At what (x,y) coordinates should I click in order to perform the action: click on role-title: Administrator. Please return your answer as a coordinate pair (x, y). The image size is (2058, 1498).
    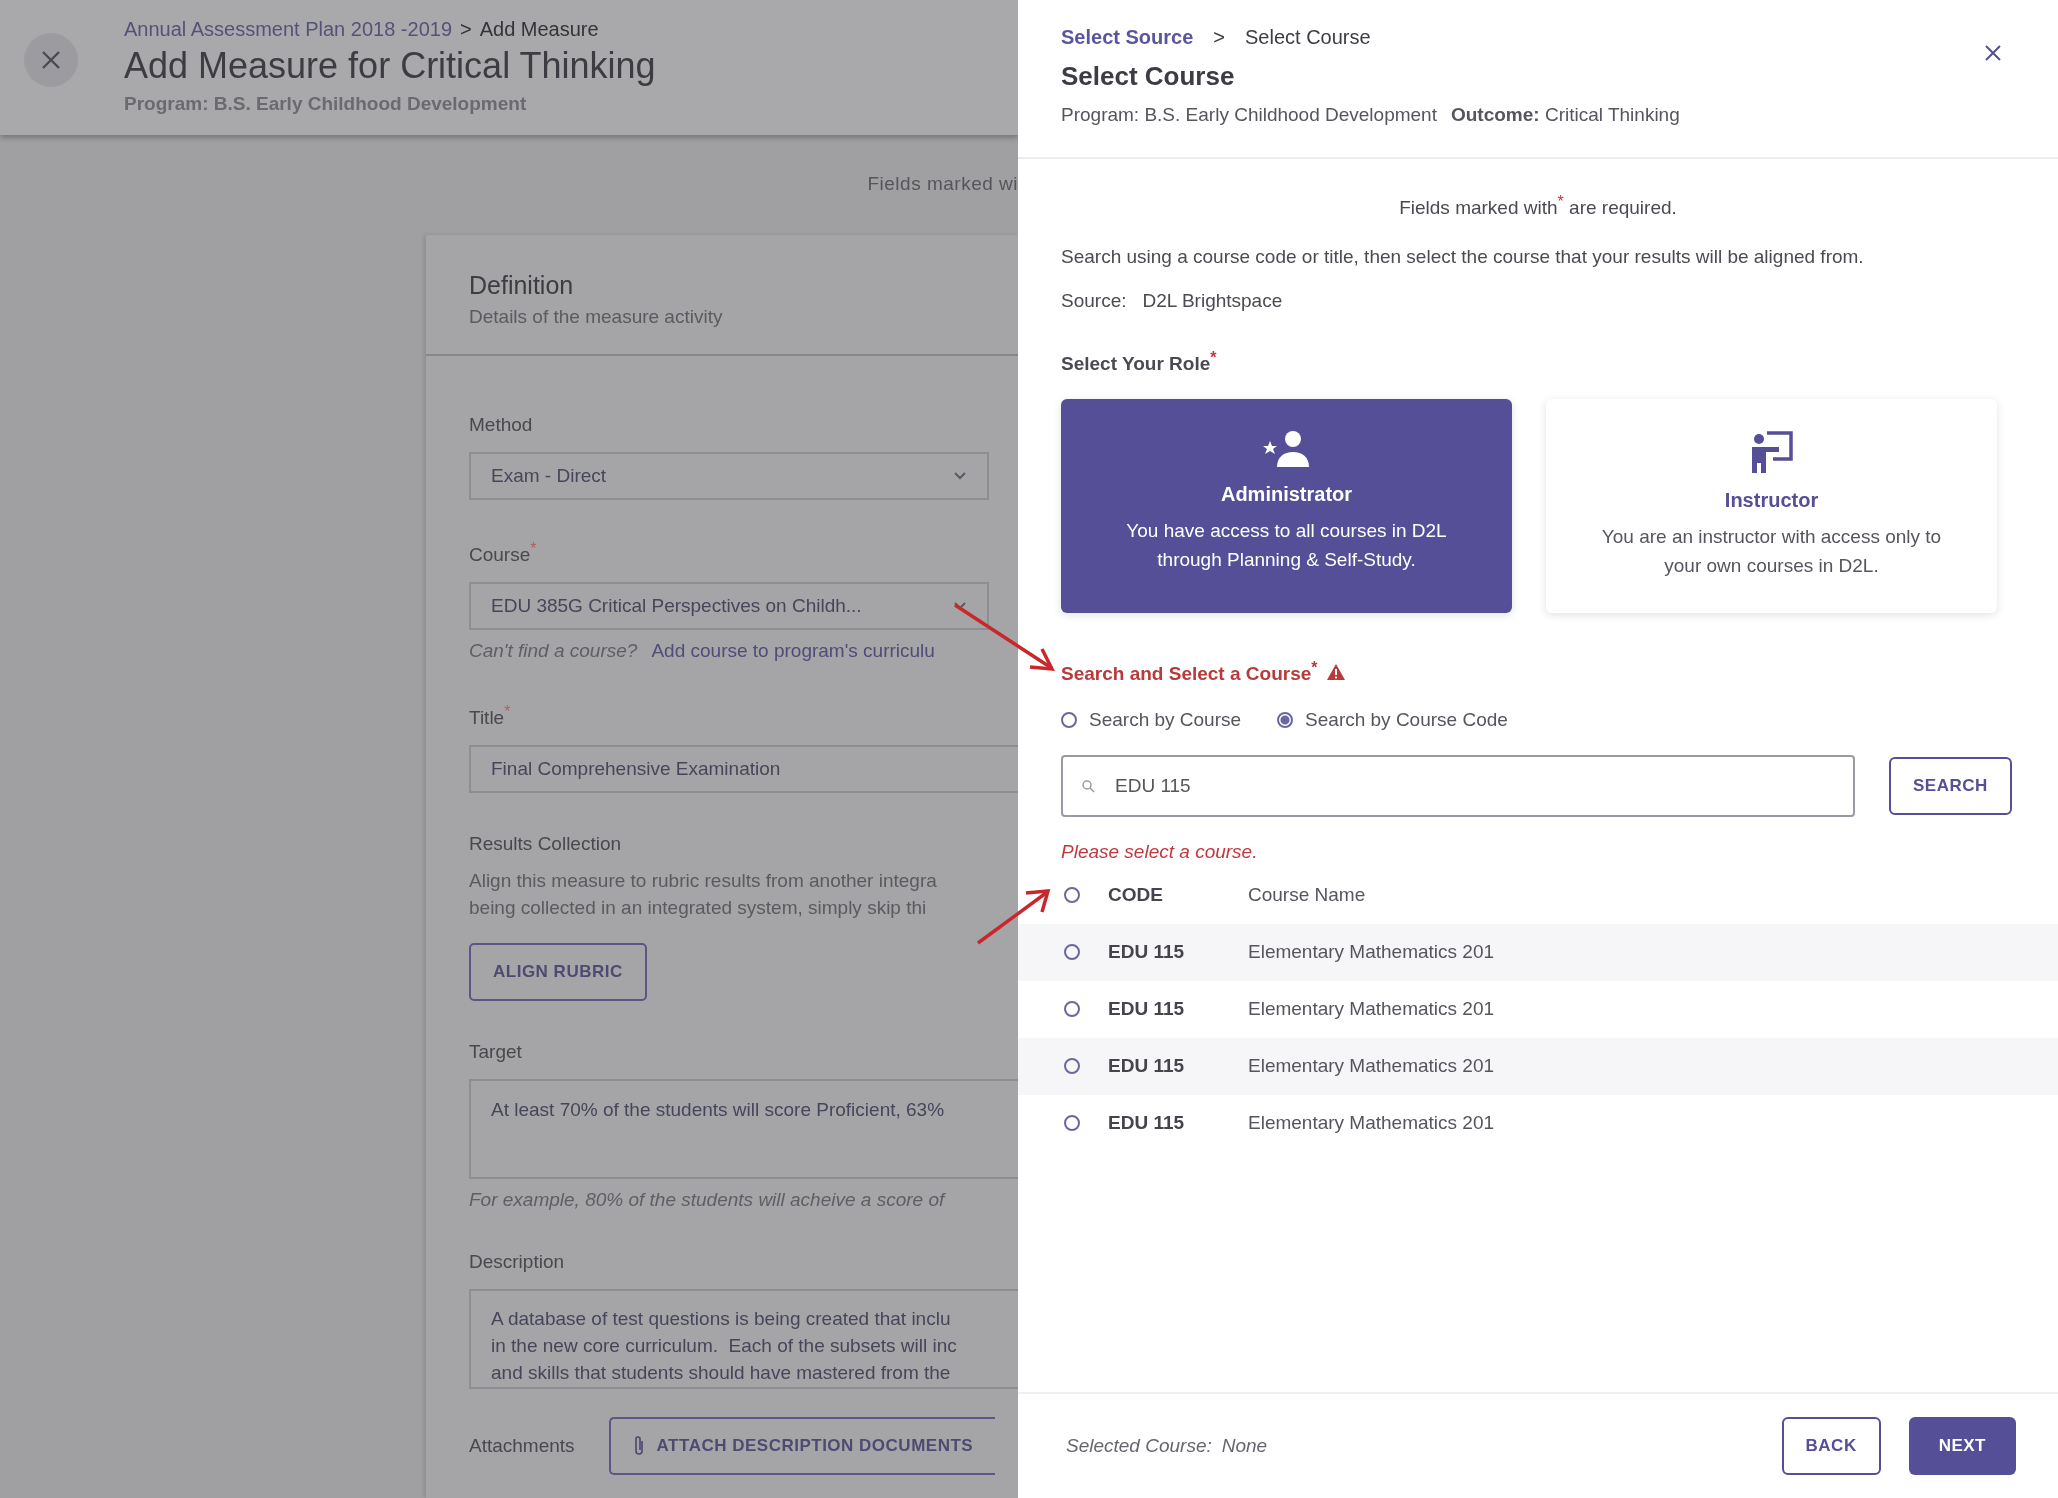
    Looking at the image, I should click on (1286, 494).